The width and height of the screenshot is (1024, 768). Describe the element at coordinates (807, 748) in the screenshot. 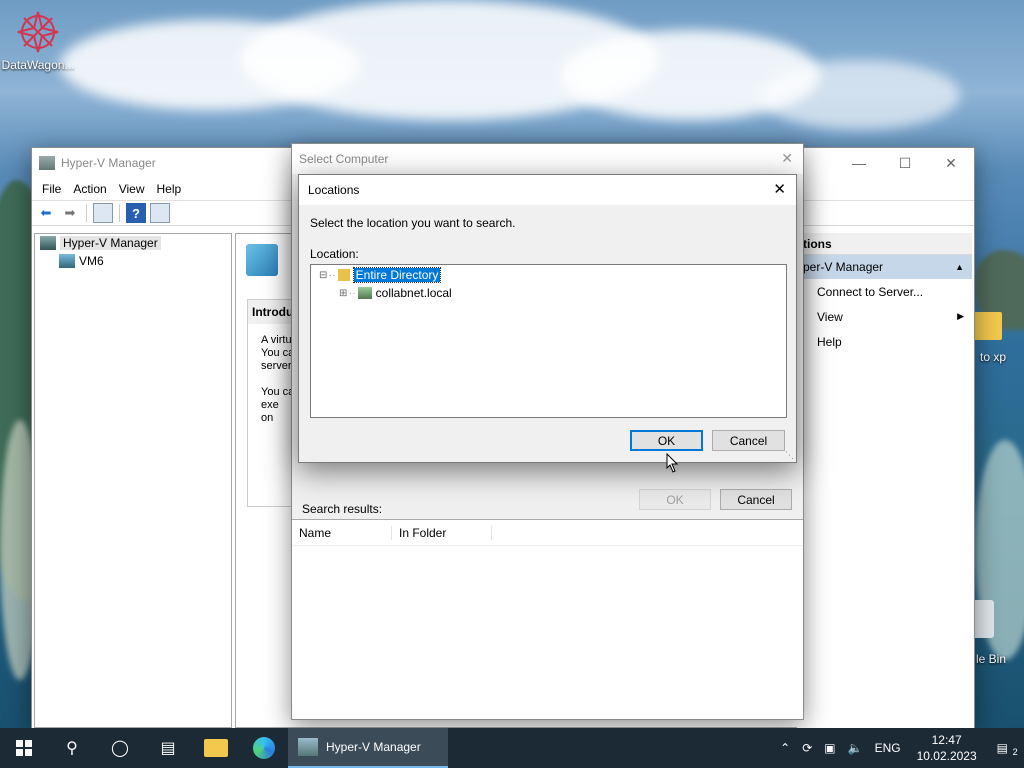

I see `update-status-icon: ⟳` at that location.